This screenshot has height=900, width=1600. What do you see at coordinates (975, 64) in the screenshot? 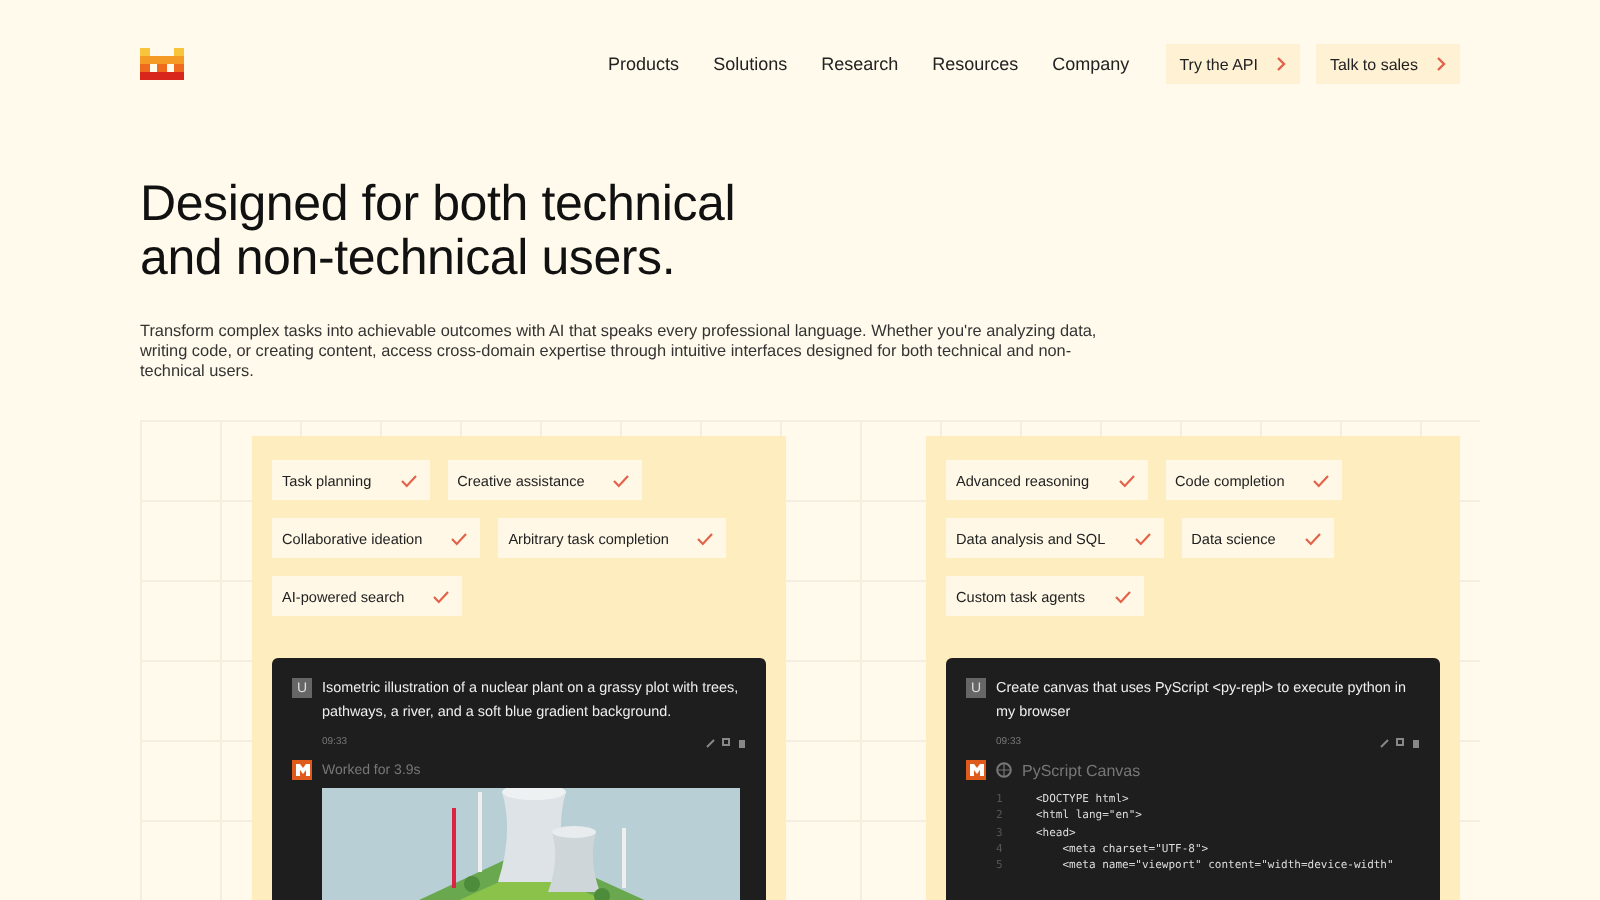
I see `nav-link: Resources` at bounding box center [975, 64].